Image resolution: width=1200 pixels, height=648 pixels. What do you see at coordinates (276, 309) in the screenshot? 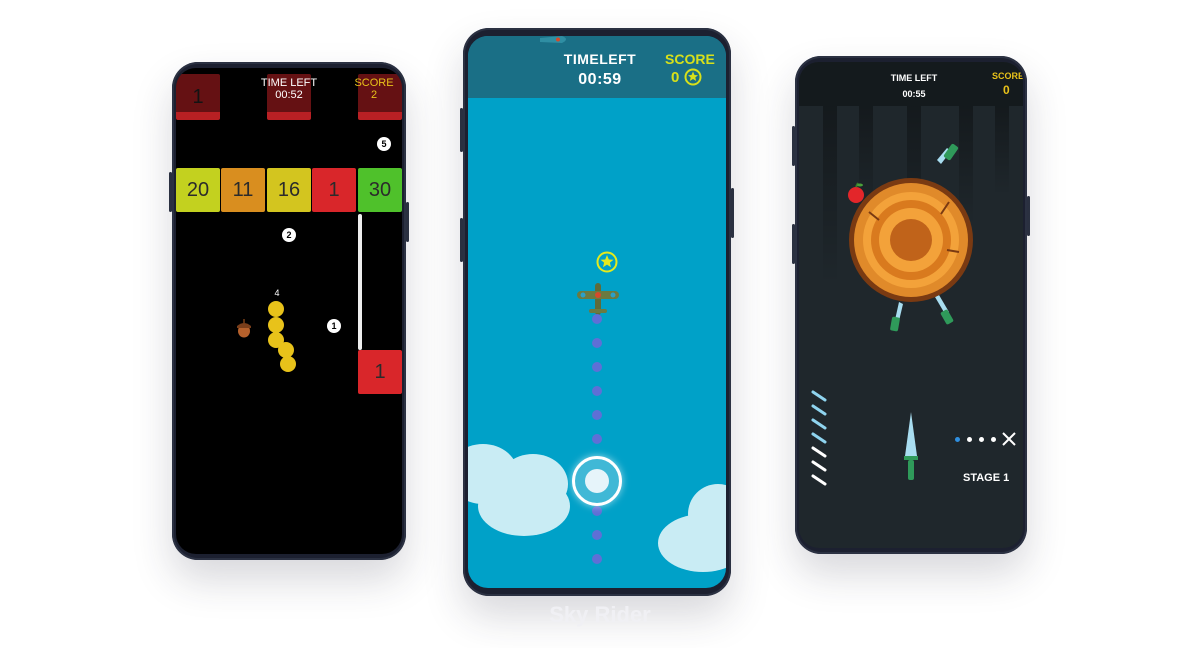
I see `snake-head` at bounding box center [276, 309].